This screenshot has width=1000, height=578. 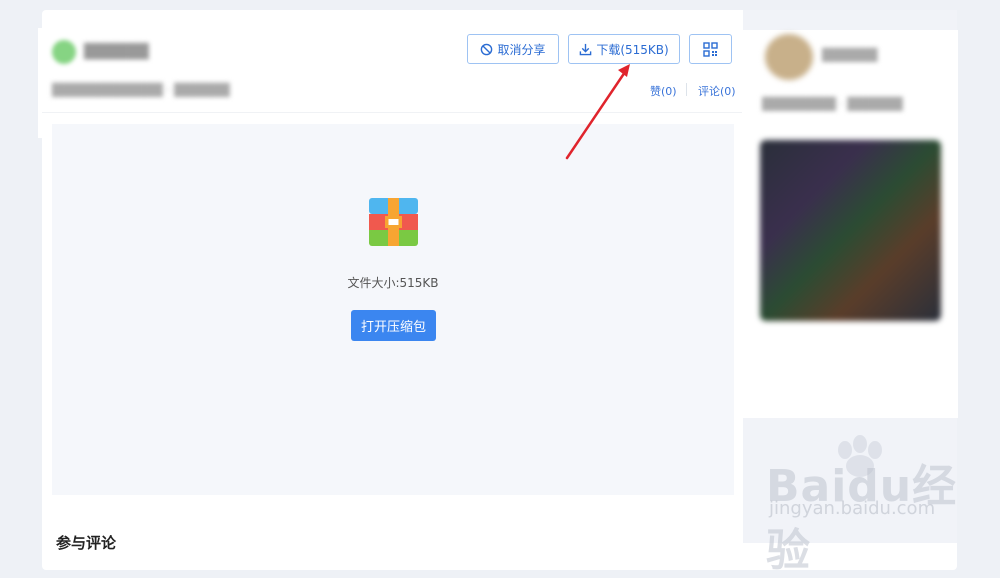 What do you see at coordinates (852, 508) in the screenshot?
I see `watermark-url: jingyan.baidu.com` at bounding box center [852, 508].